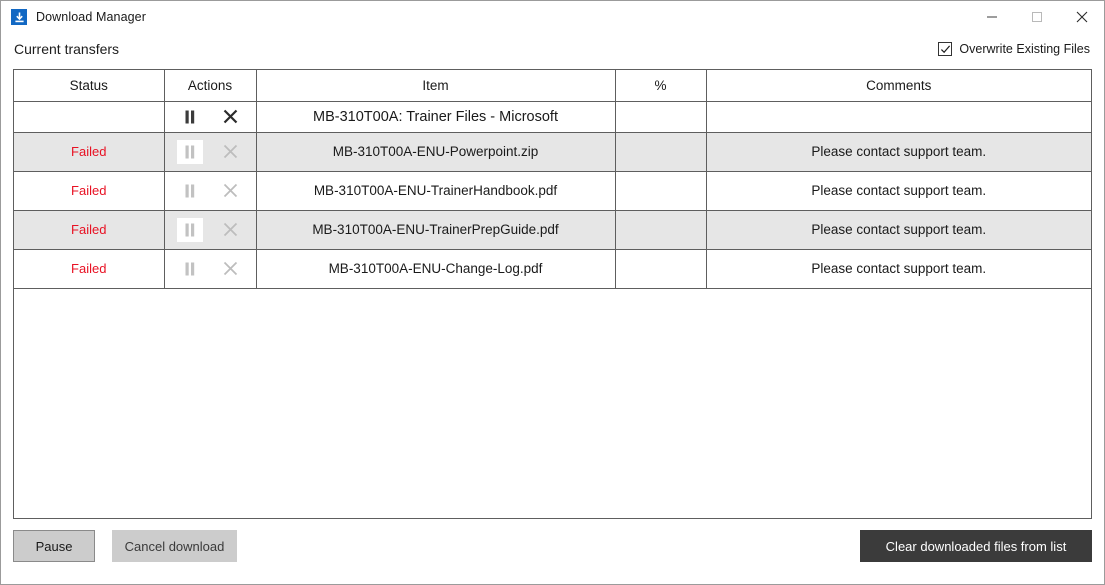 The height and width of the screenshot is (585, 1105). I want to click on item-name: MB-310T00A-ENU-Powerpoint.zip, so click(435, 151).